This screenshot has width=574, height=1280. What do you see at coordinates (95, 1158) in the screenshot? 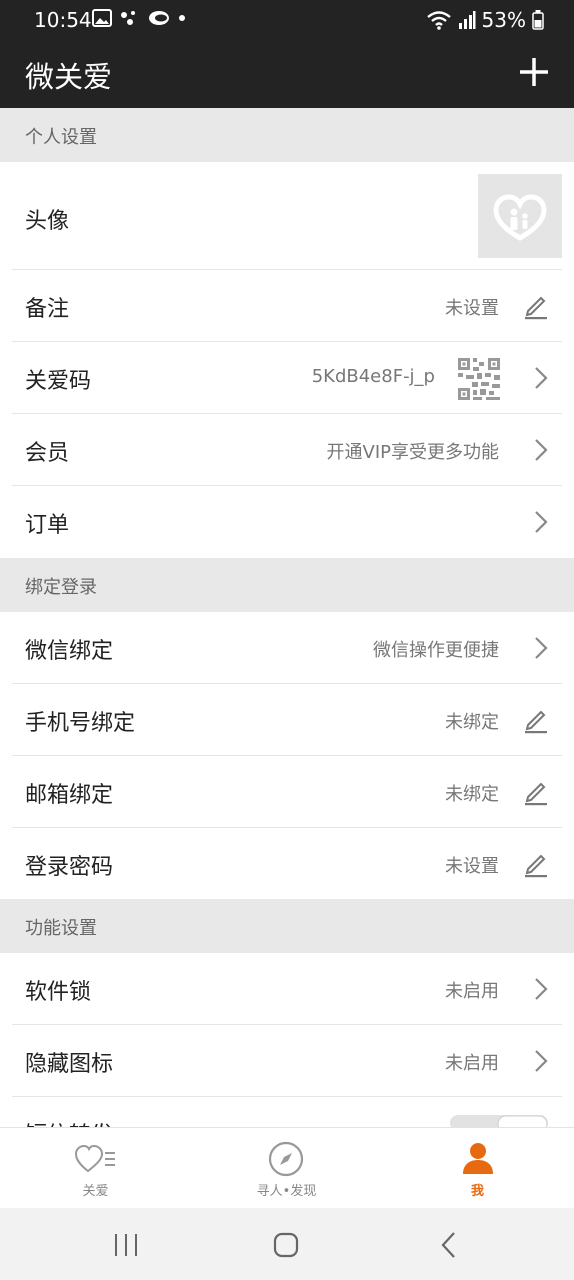
I see `heart-list-icon` at bounding box center [95, 1158].